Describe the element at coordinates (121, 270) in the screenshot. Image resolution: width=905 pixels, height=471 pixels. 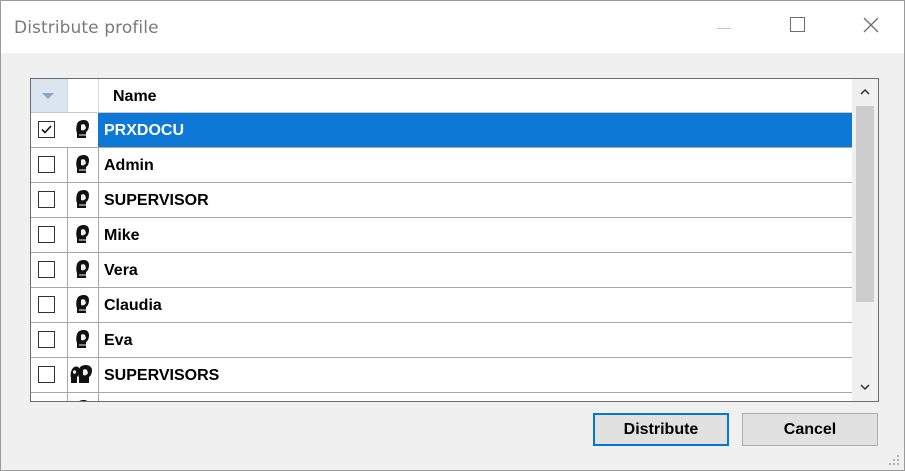
I see `profile-name: Vera` at that location.